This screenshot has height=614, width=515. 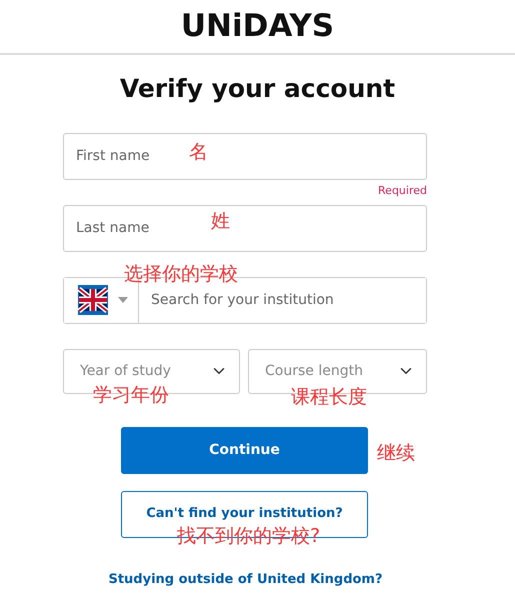 I want to click on continue-button: Continue, so click(x=244, y=450).